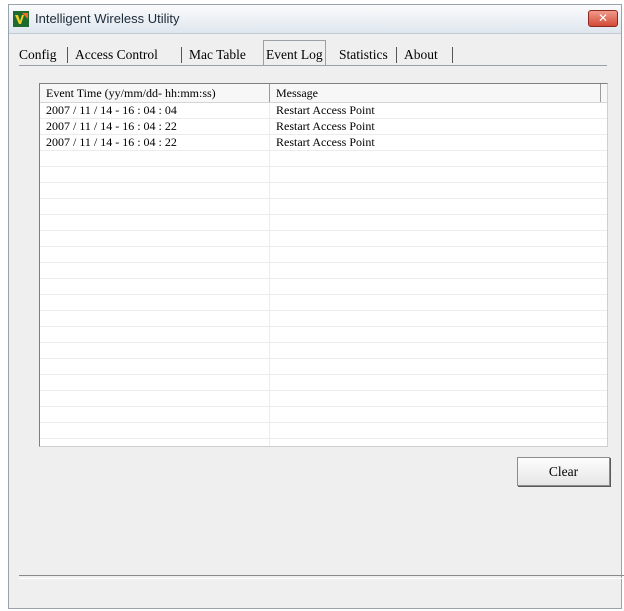 This screenshot has height=611, width=624. What do you see at coordinates (269, 274) in the screenshot?
I see `column-divider` at bounding box center [269, 274].